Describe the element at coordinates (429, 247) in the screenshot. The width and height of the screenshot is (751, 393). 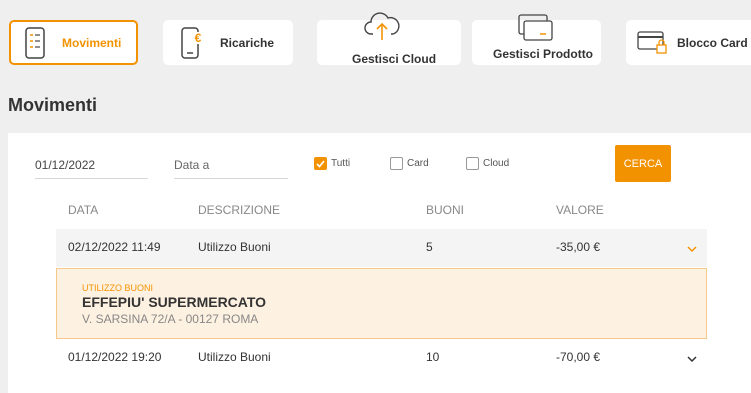
I see `row-buoni: 5` at that location.